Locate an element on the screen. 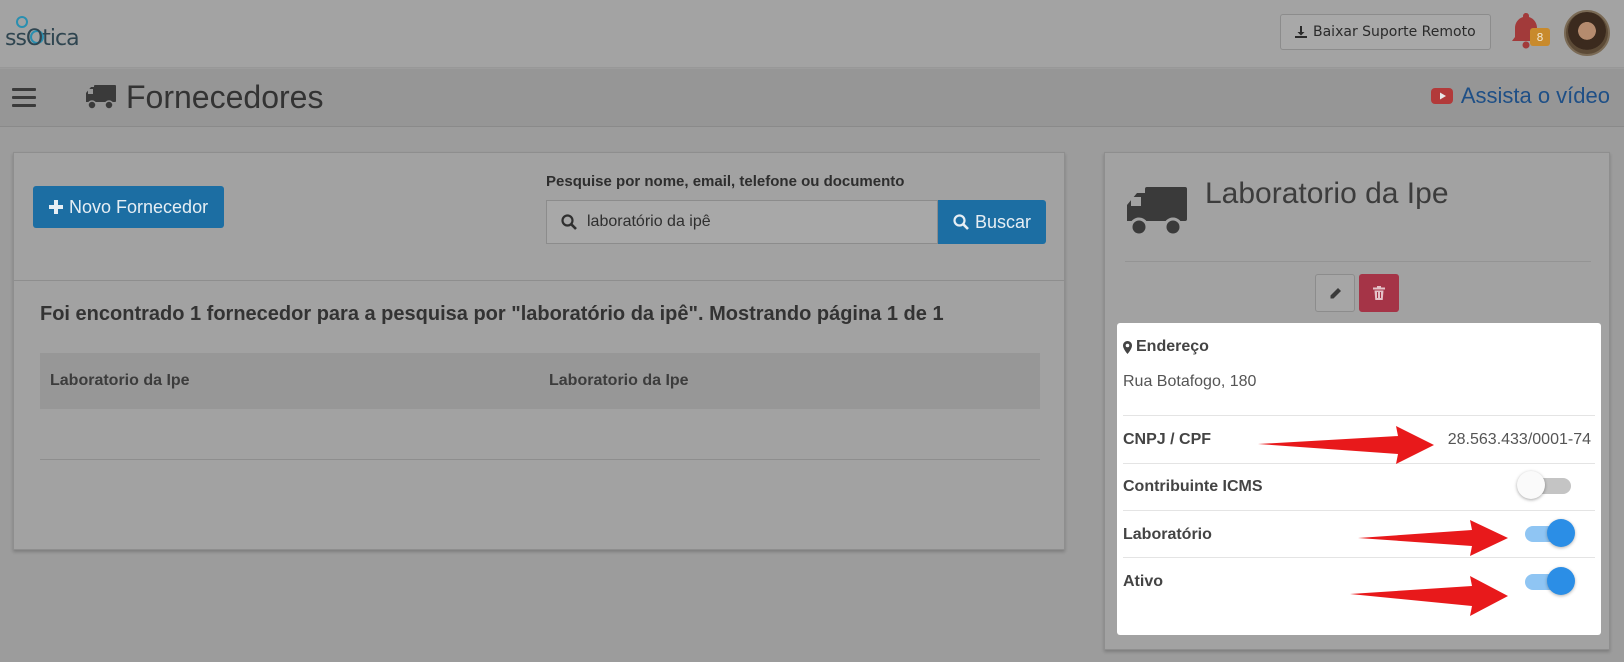 The image size is (1624, 662). supplier-trade-name-cell: Laboratorio da Ipe is located at coordinates (619, 380).